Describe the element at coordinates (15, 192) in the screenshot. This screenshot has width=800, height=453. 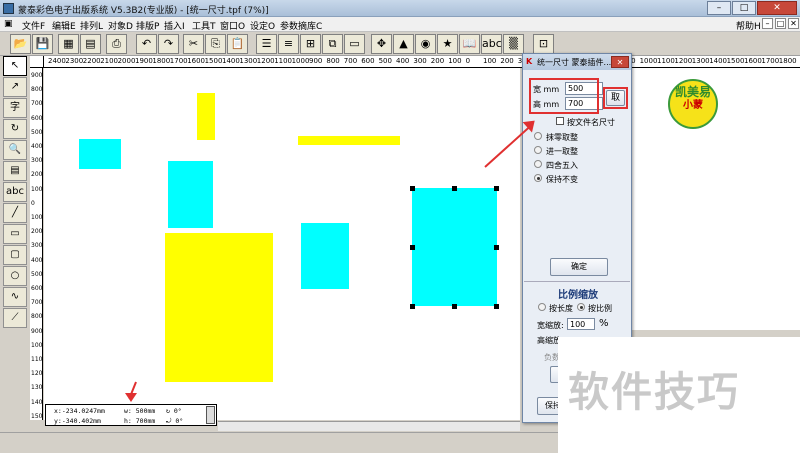
I see `abc-tool-icon: abc` at that location.